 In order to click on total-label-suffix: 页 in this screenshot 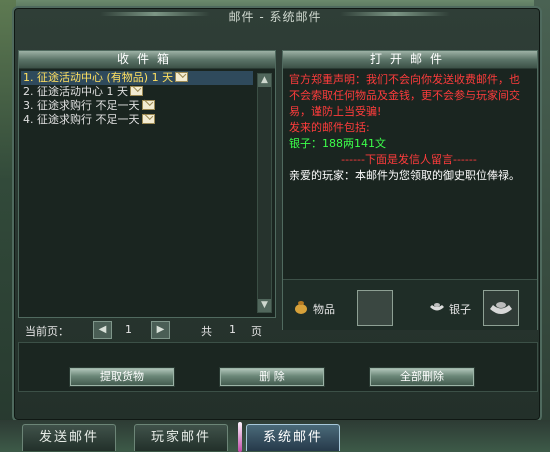, I will do `click(256, 331)`.